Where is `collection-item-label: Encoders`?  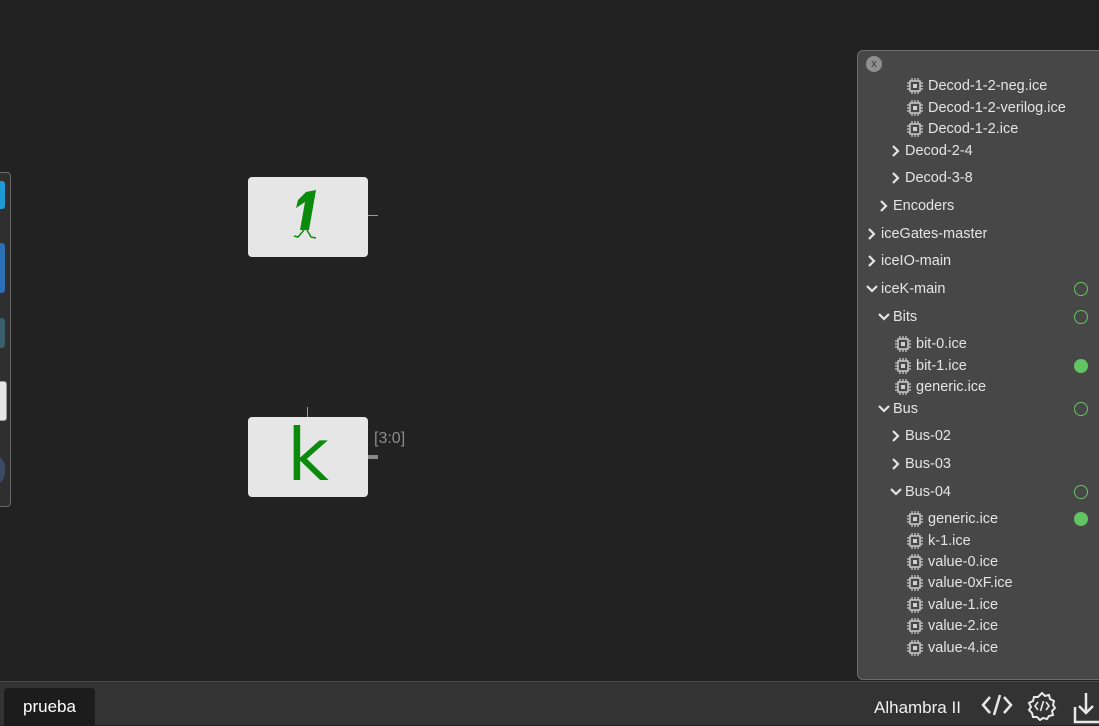 collection-item-label: Encoders is located at coordinates (924, 206).